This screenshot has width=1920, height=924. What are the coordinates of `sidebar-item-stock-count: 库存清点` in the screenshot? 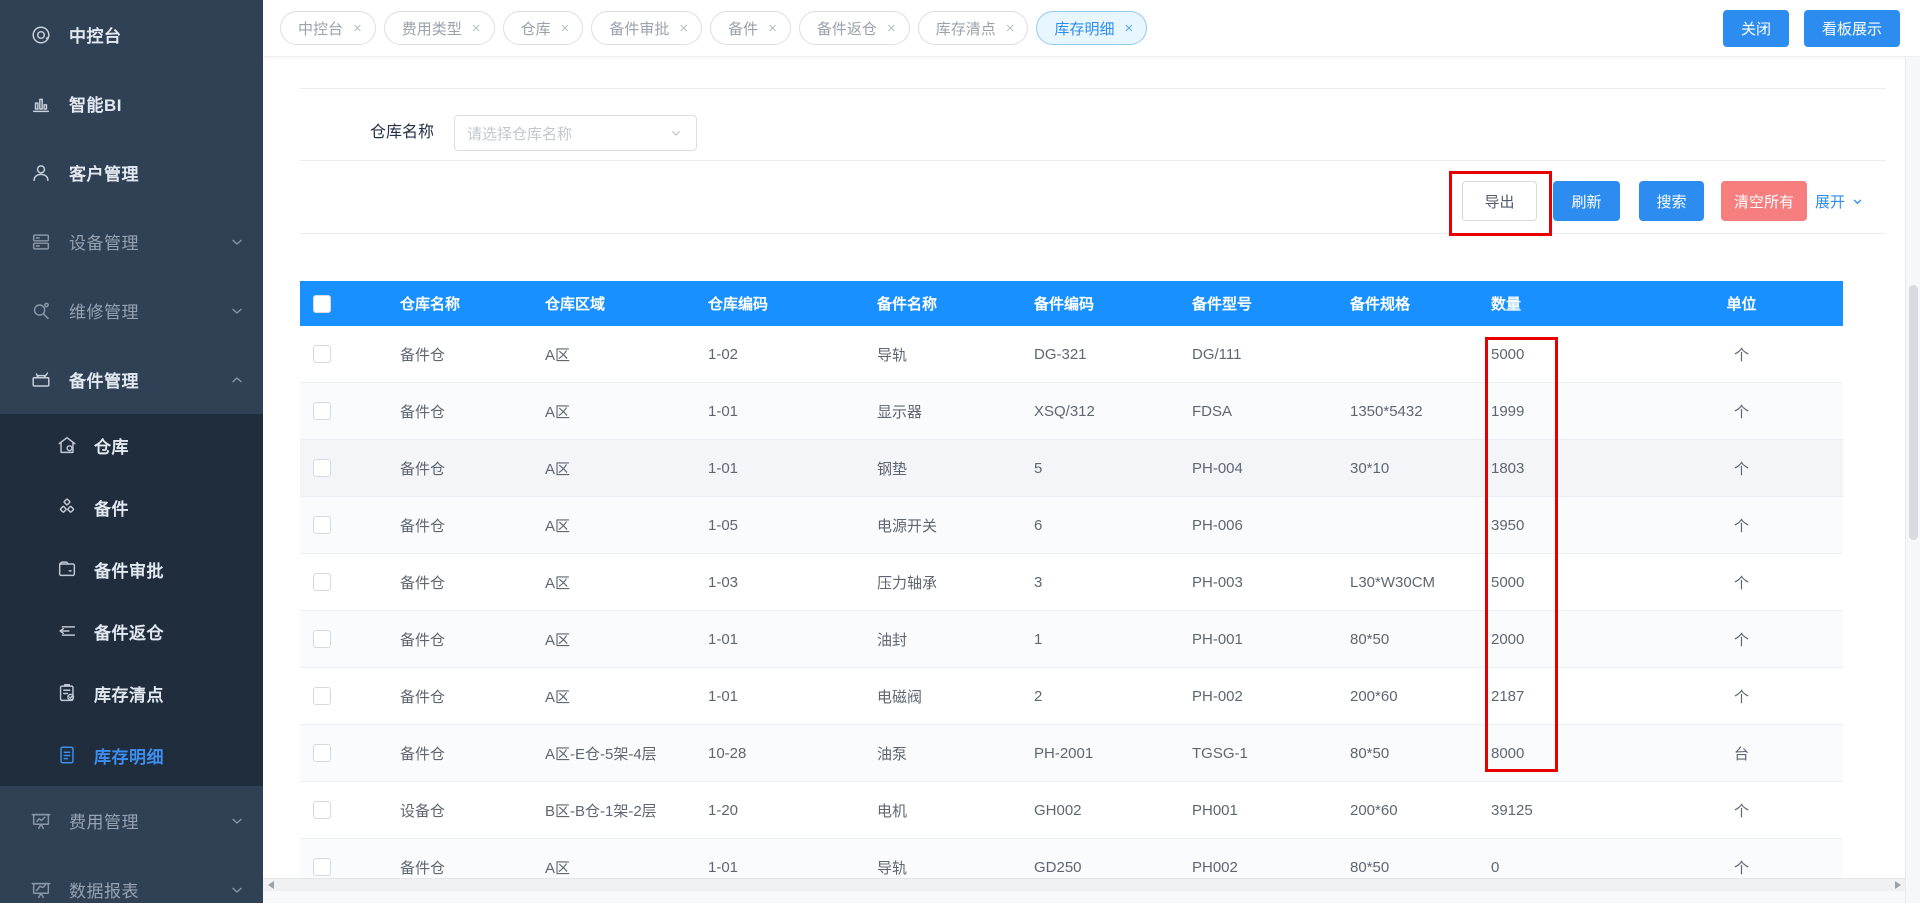 It's located at (131, 693).